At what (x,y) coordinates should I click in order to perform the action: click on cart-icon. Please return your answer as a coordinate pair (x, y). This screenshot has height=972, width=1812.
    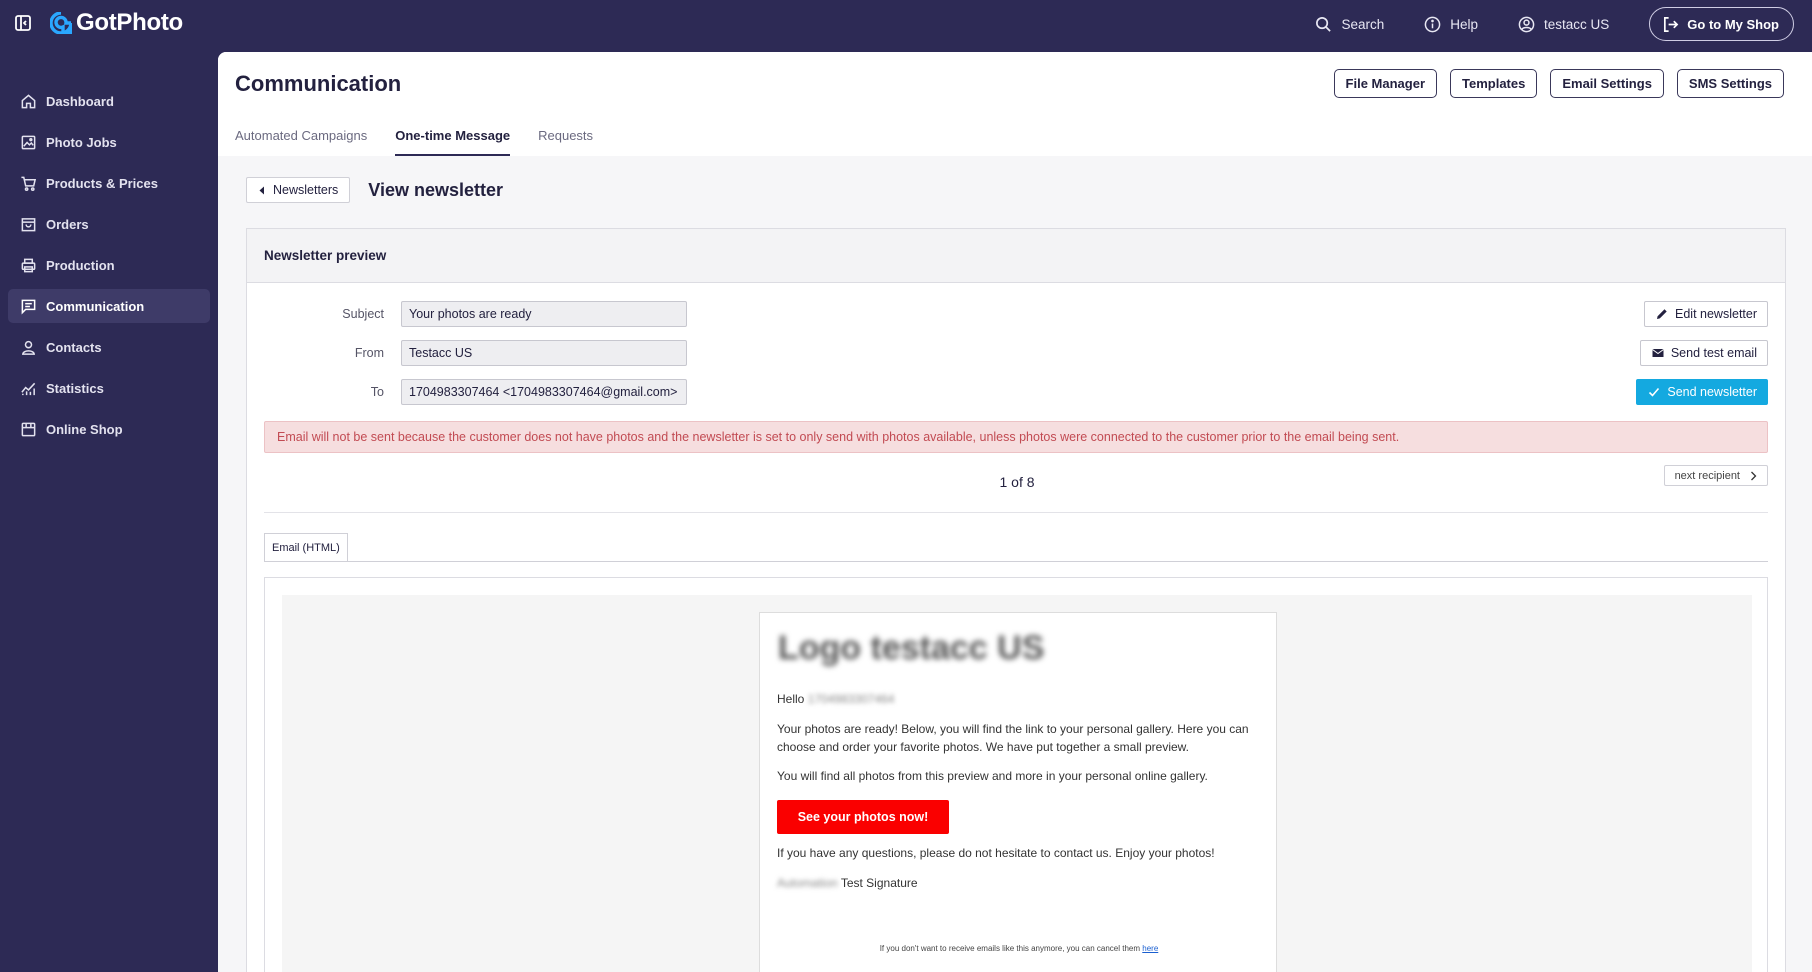
    Looking at the image, I should click on (29, 183).